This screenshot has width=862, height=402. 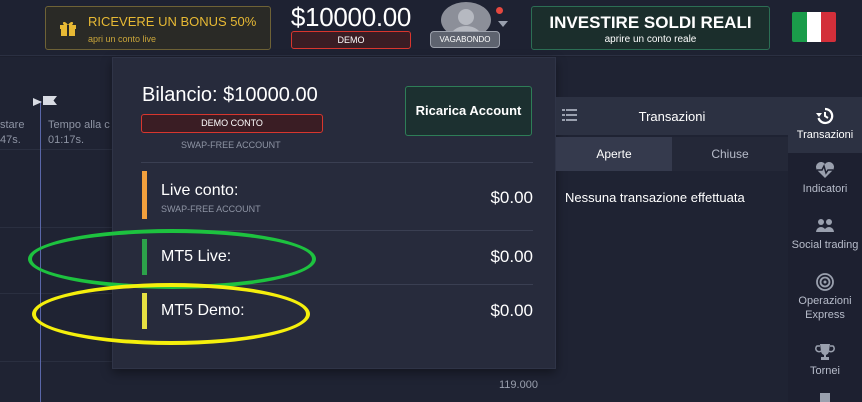 I want to click on account-color-bar, so click(x=144, y=195).